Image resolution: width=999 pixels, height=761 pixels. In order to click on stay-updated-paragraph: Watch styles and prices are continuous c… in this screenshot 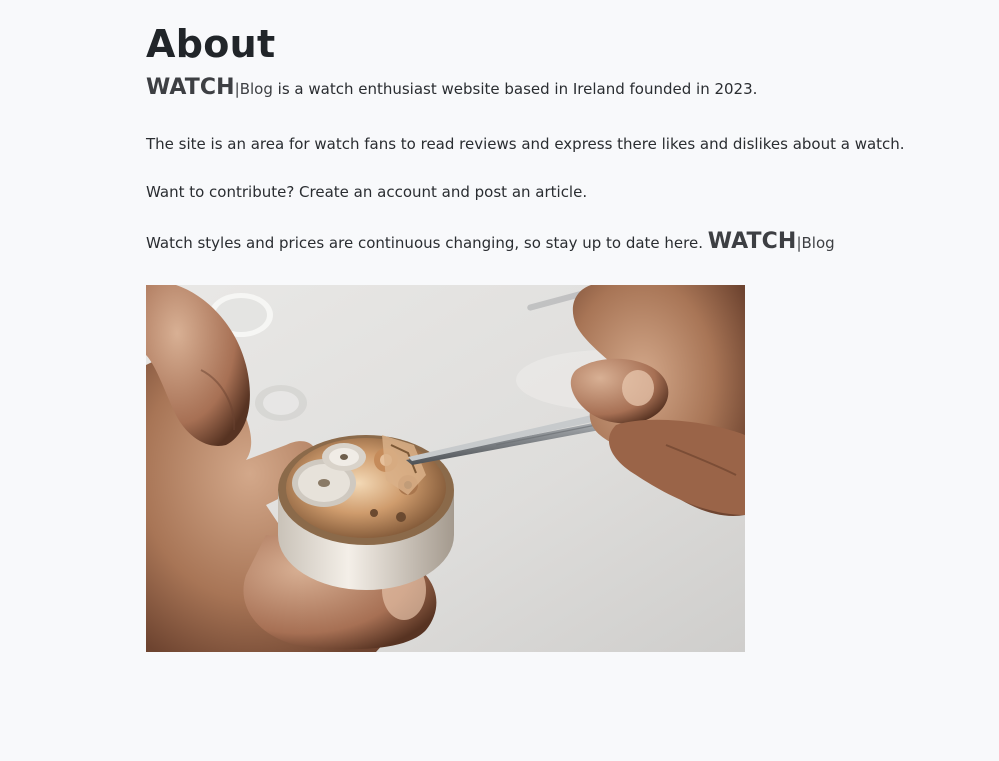, I will do `click(490, 241)`.